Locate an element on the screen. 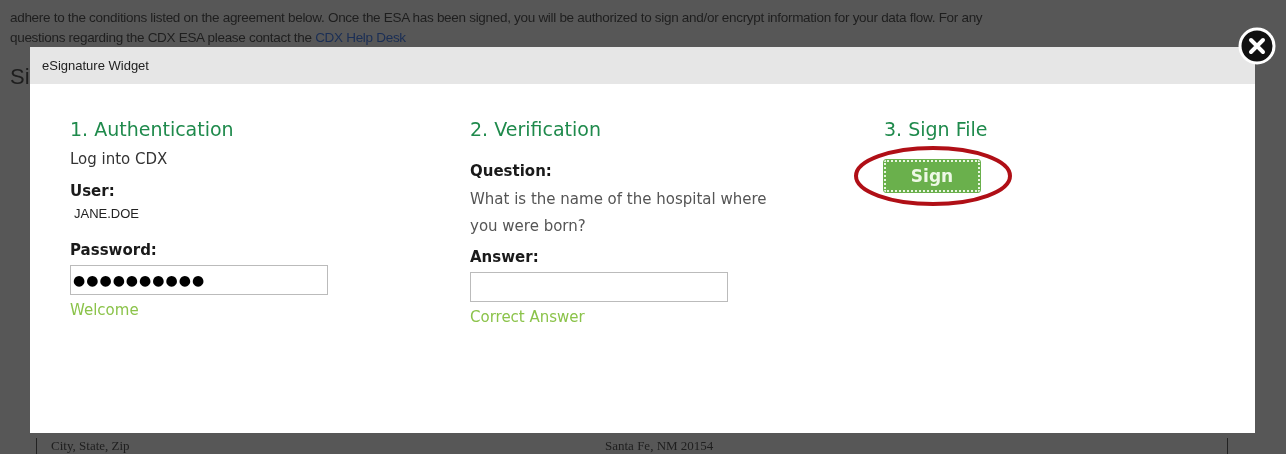 Image resolution: width=1286 pixels, height=454 pixels. answer-label: Answer: is located at coordinates (504, 257).